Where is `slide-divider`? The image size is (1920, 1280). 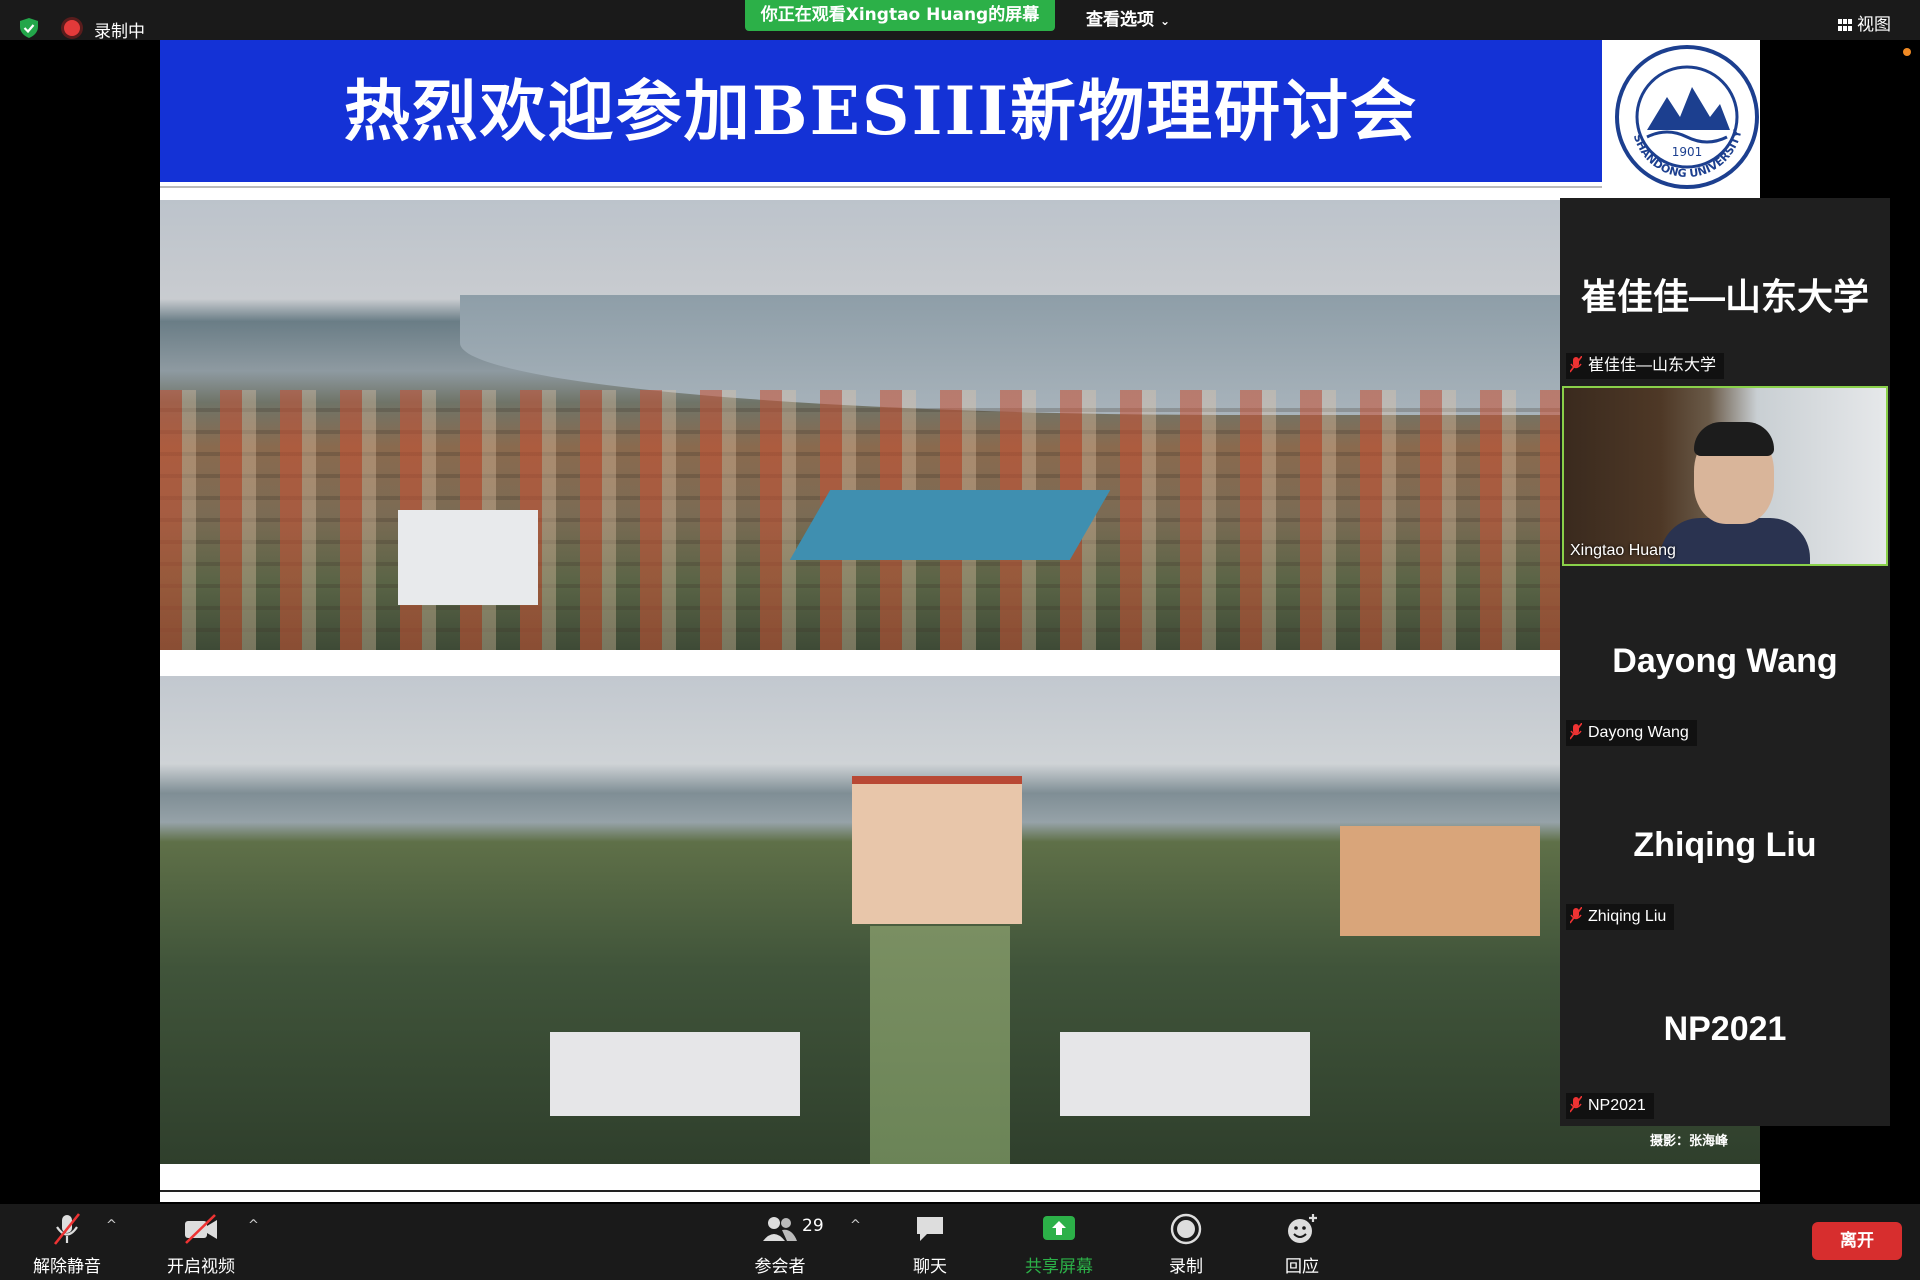
slide-divider is located at coordinates (881, 187).